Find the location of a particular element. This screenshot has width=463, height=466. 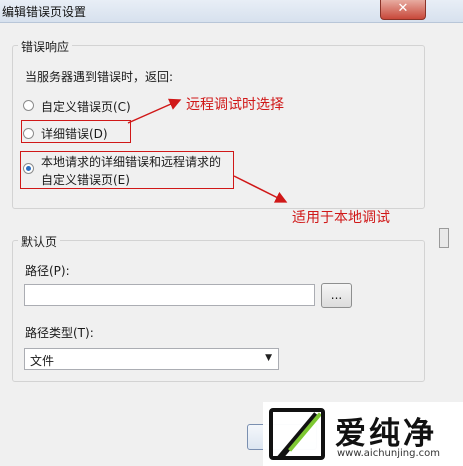

watermark-logo-icon is located at coordinates (297, 434).